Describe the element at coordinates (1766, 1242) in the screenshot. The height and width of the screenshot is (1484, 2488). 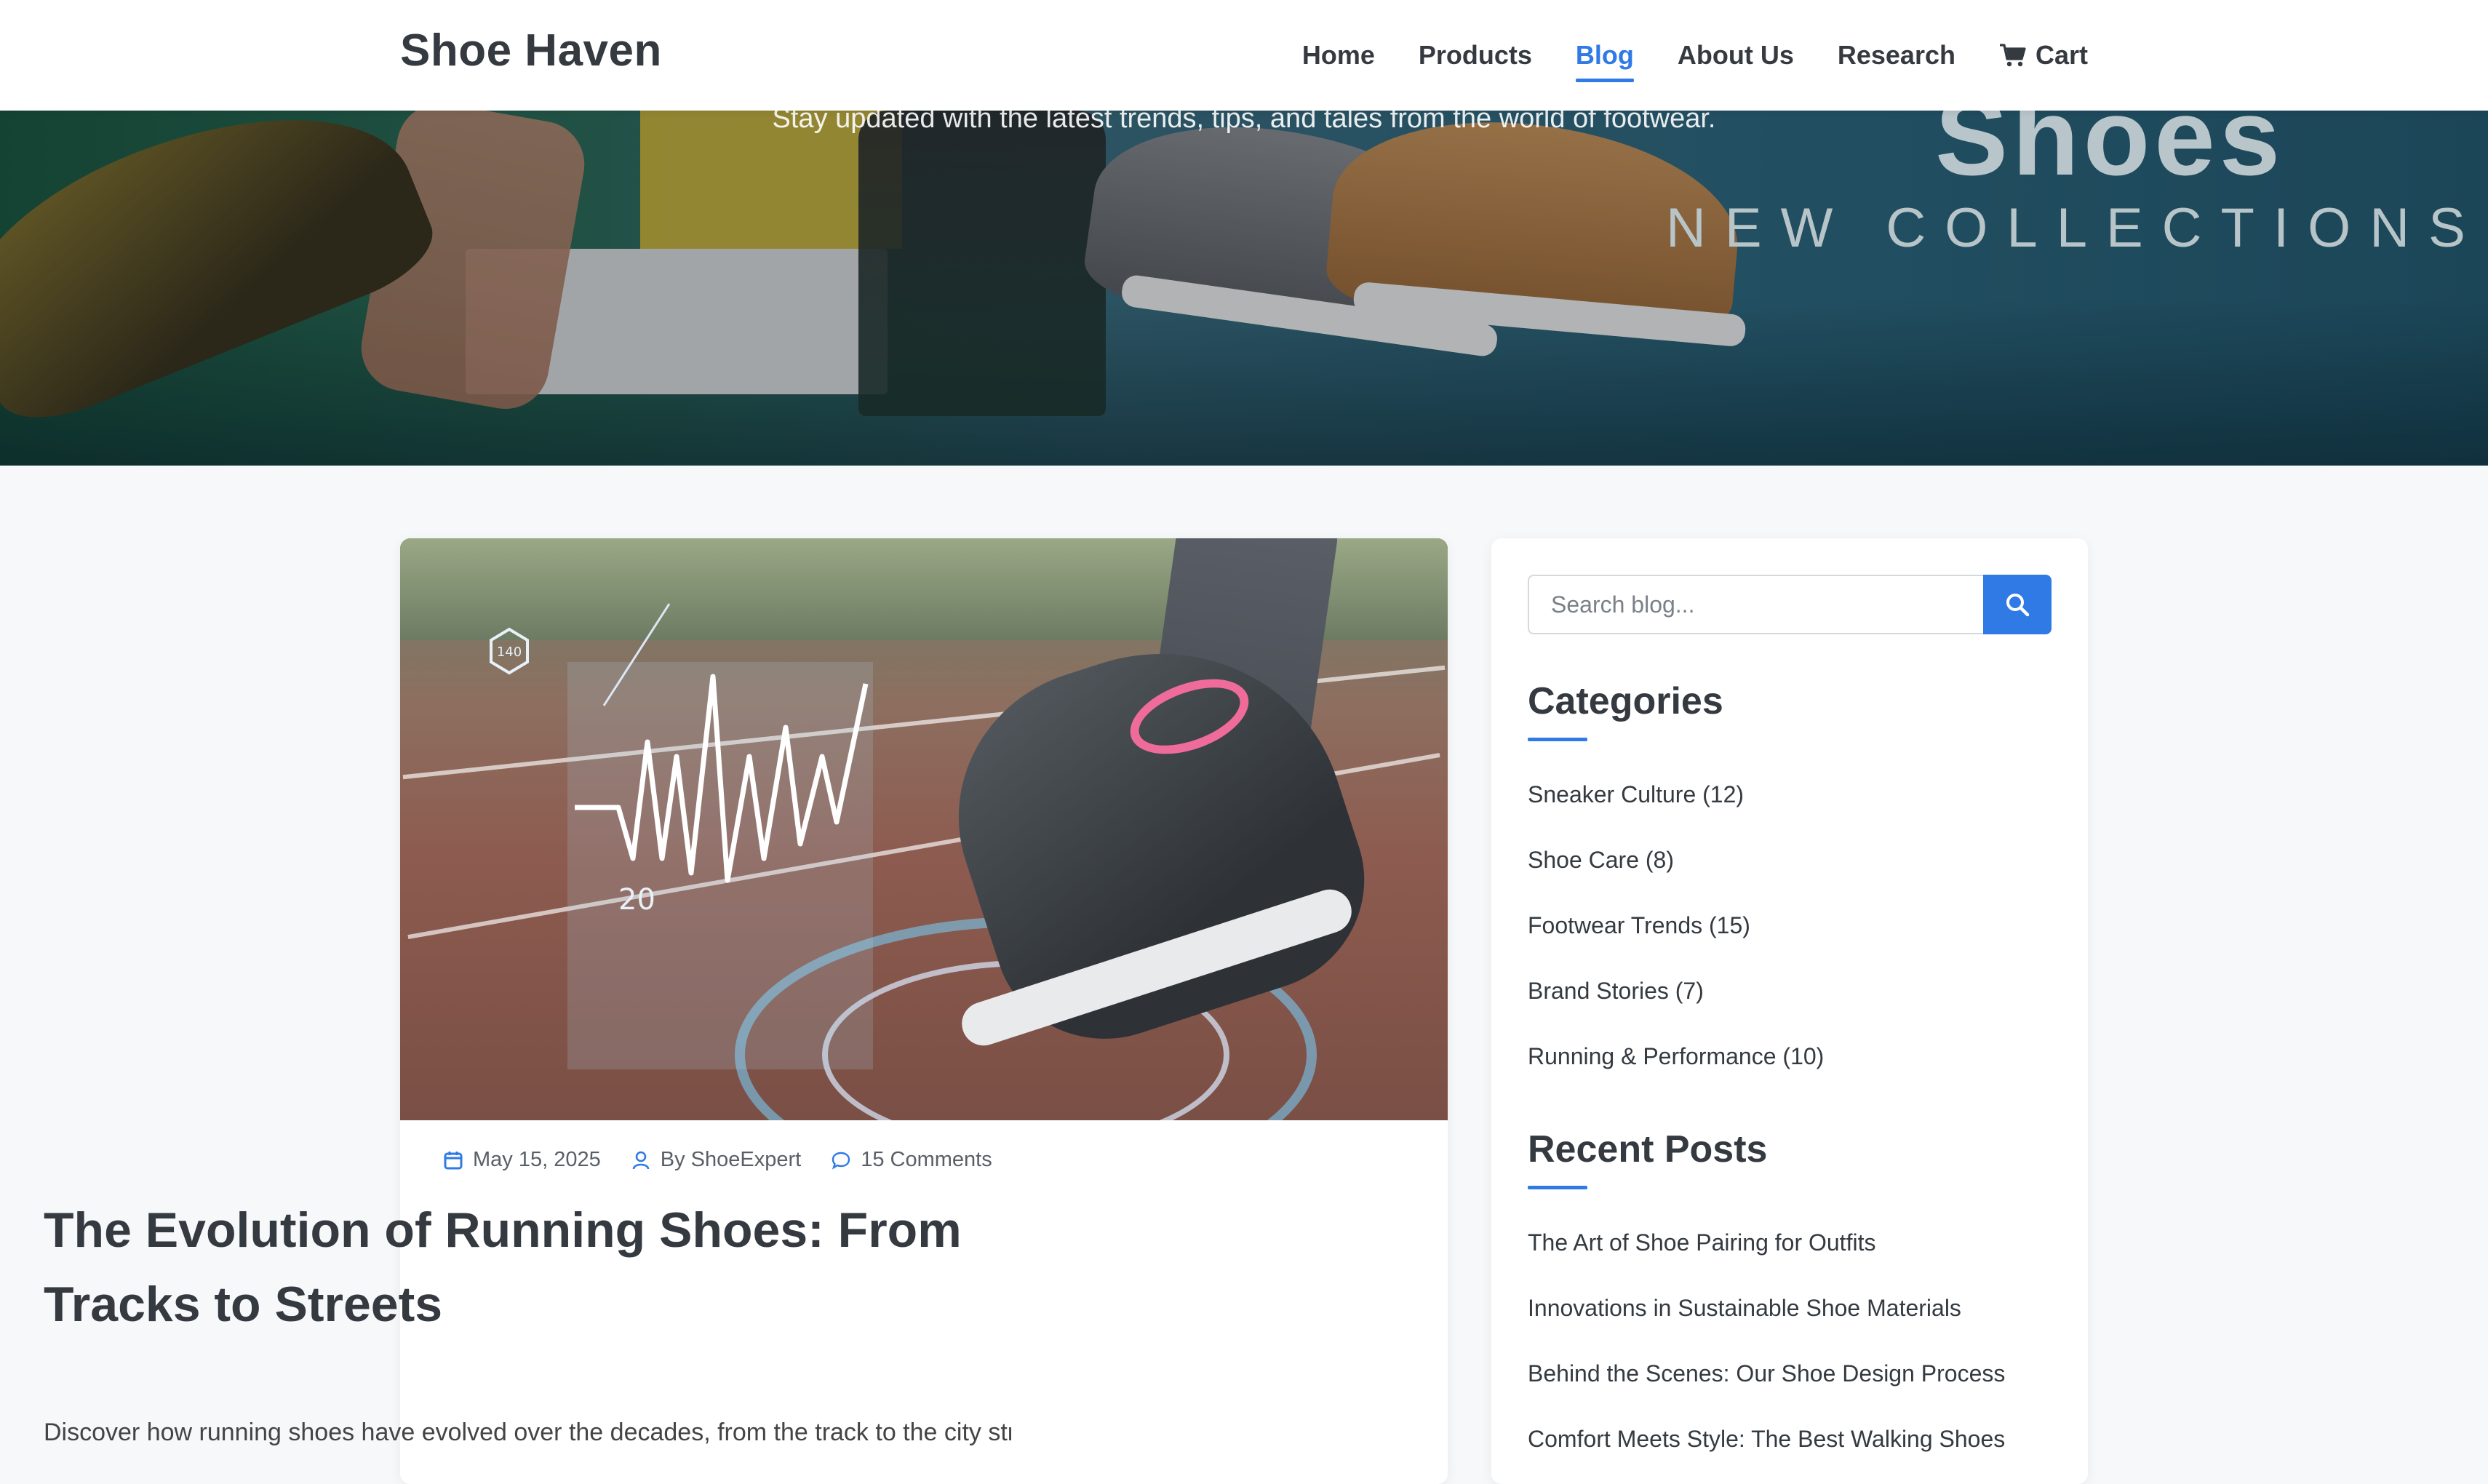
I see `recent-post-item: The Art of Shoe Pairing for Outfits` at that location.